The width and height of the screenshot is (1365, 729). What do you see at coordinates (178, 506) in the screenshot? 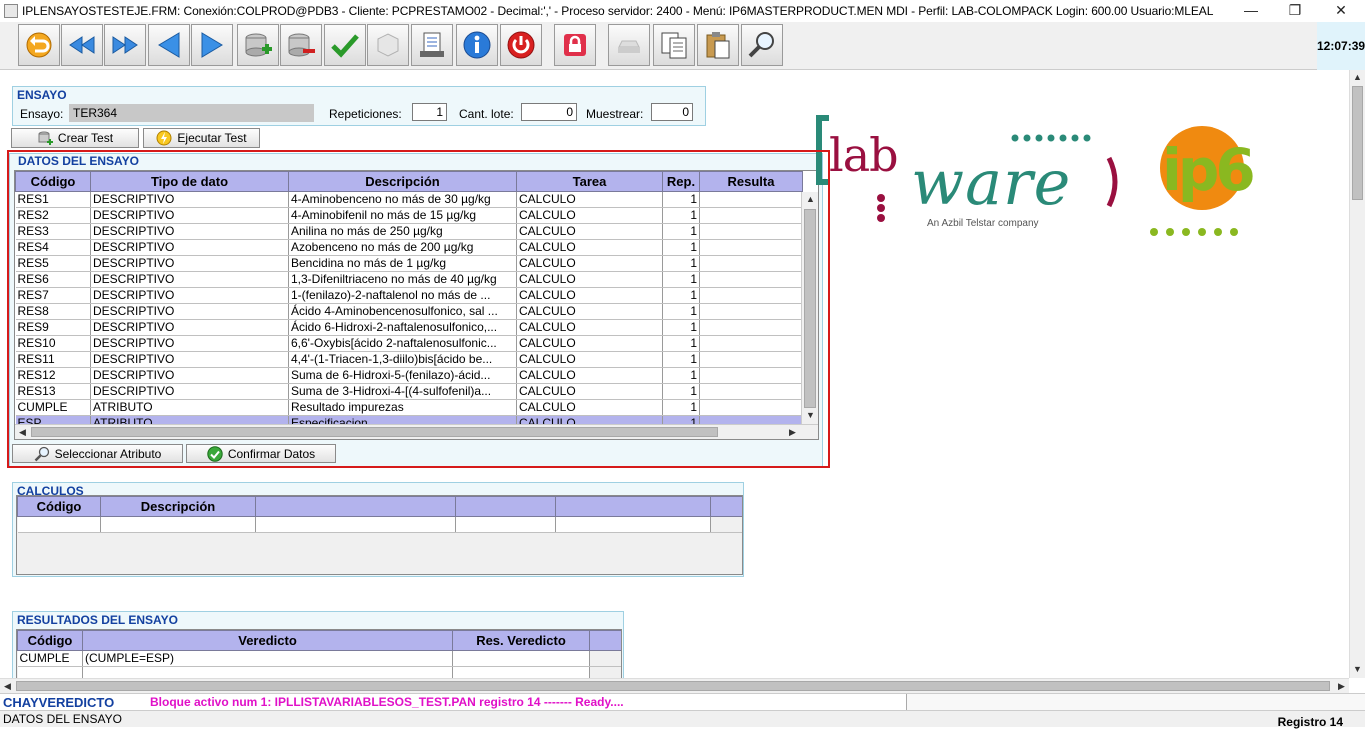
I see `column-header: Descripción` at bounding box center [178, 506].